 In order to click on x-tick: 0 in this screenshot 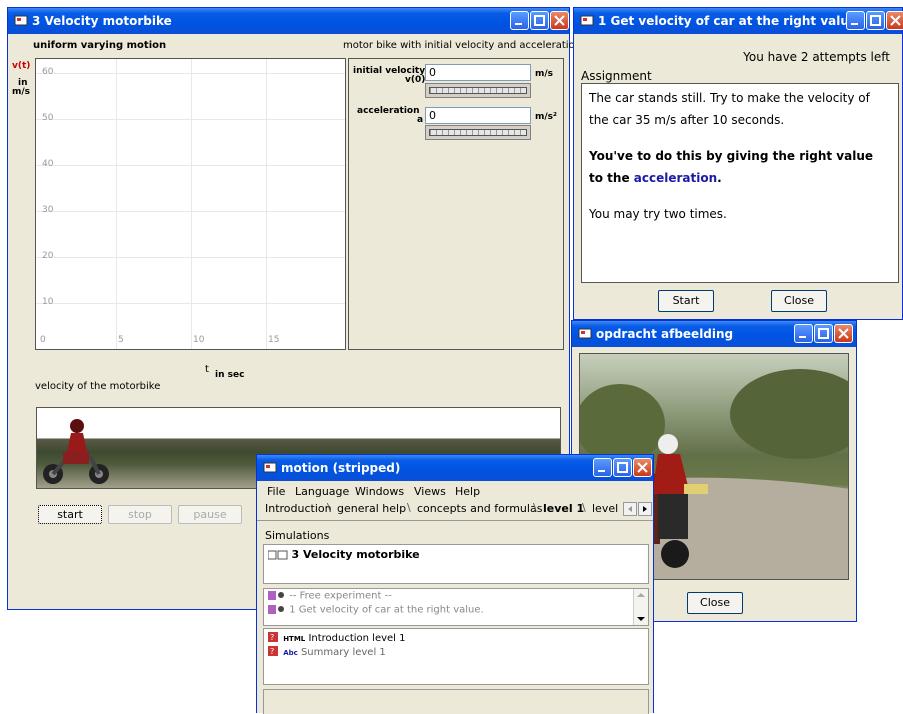, I will do `click(43, 340)`.